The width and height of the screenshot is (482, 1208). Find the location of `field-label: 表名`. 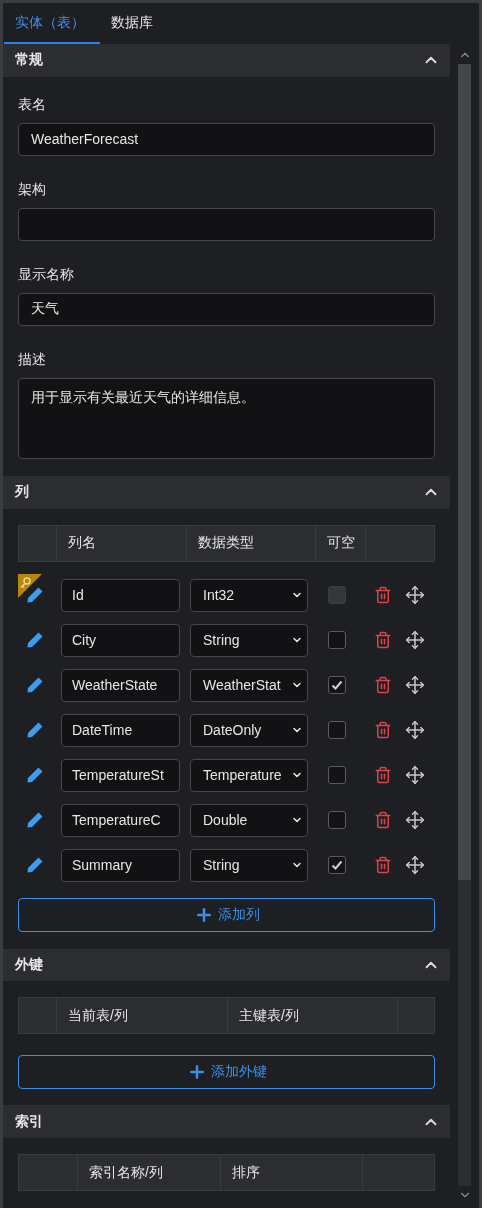

field-label: 表名 is located at coordinates (32, 104).